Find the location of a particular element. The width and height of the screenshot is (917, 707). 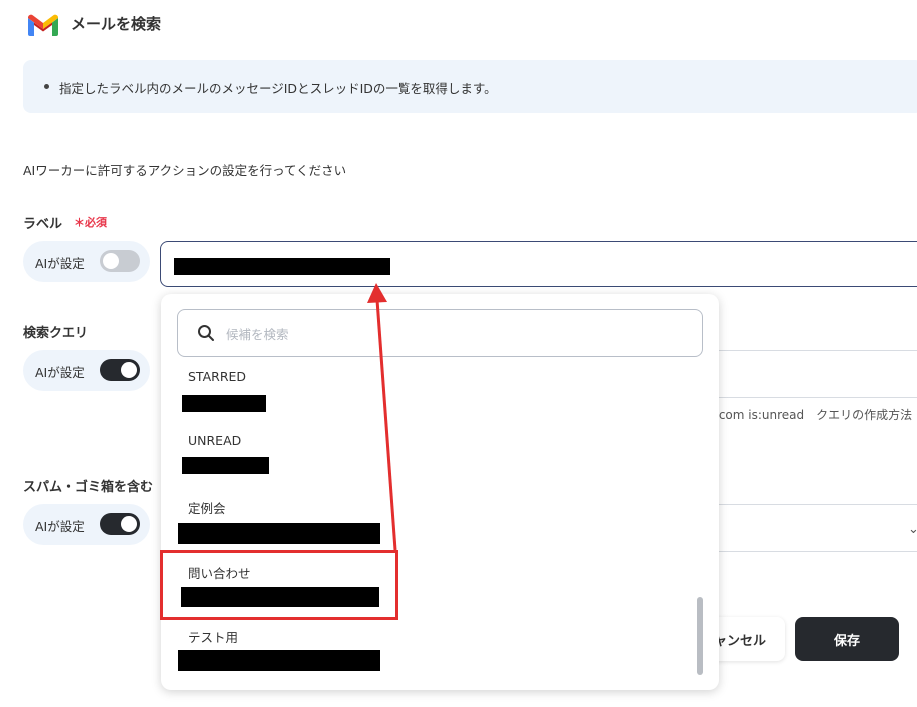

query-input is located at coordinates (808, 374).